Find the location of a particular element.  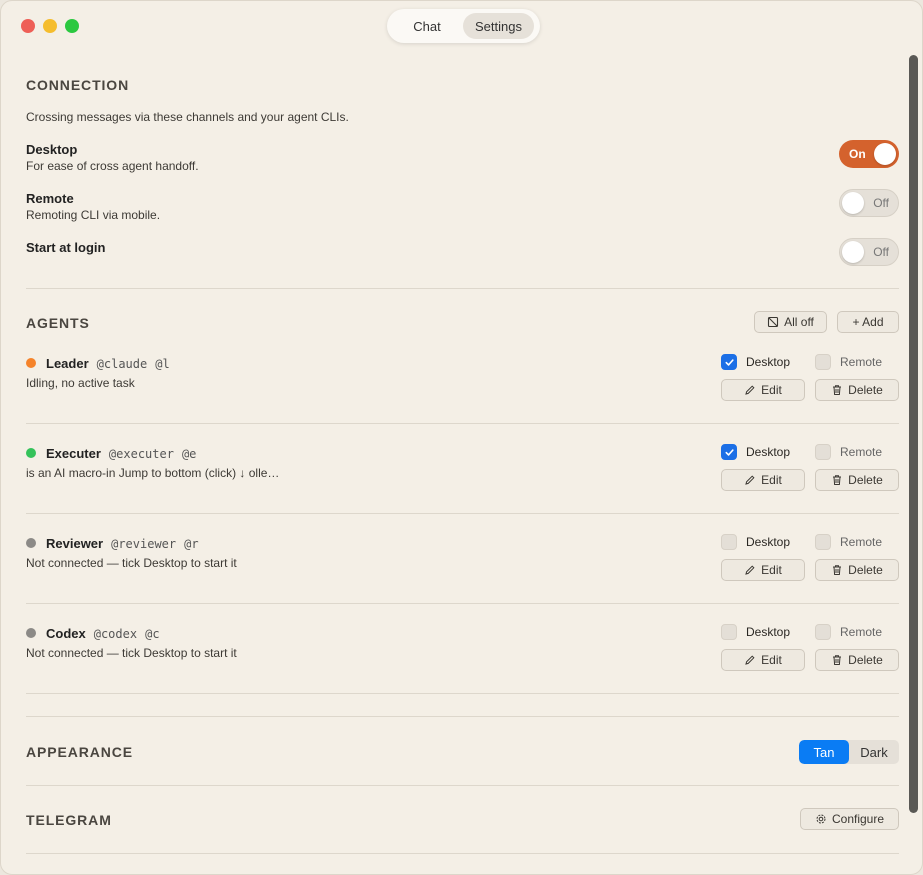

agent-status-text: Idling, no active task is located at coordinates (80, 383).